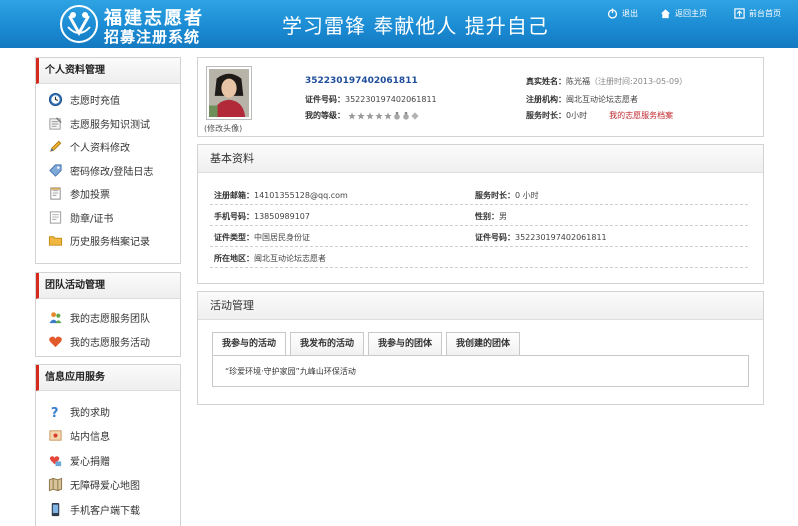 The width and height of the screenshot is (798, 526). Describe the element at coordinates (503, 216) in the screenshot. I see `gender-value: 男` at that location.